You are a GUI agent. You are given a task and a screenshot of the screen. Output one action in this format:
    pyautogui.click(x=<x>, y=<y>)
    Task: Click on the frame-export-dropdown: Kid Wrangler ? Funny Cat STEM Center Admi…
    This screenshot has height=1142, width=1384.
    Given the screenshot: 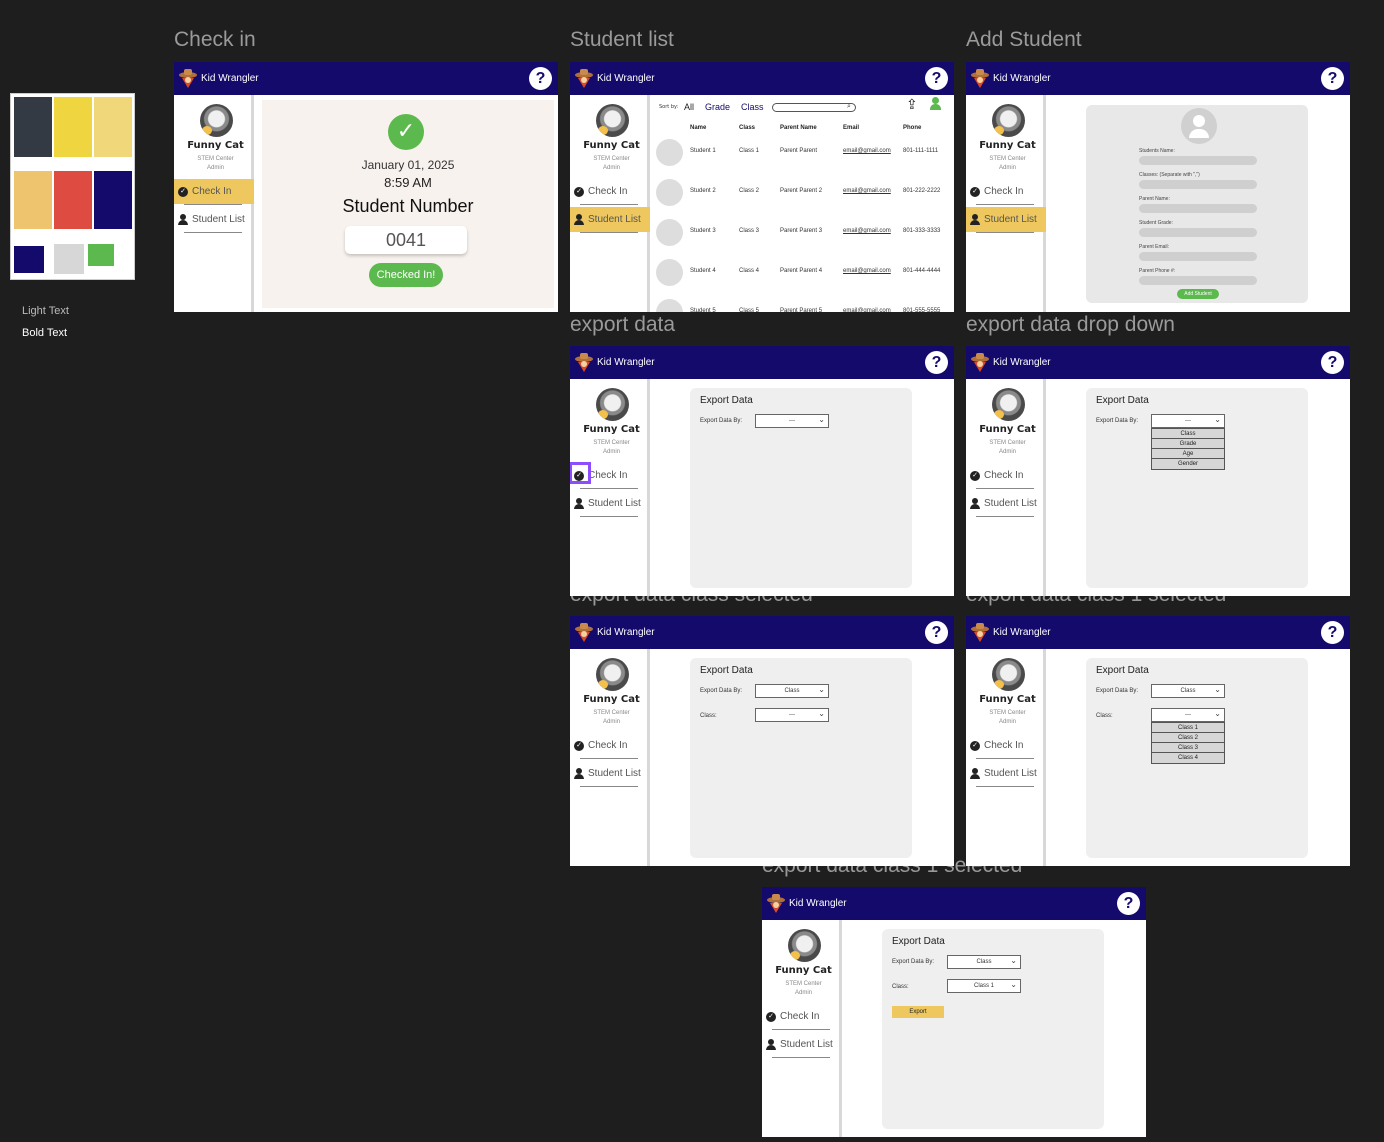 What is the action you would take?
    pyautogui.click(x=1158, y=471)
    